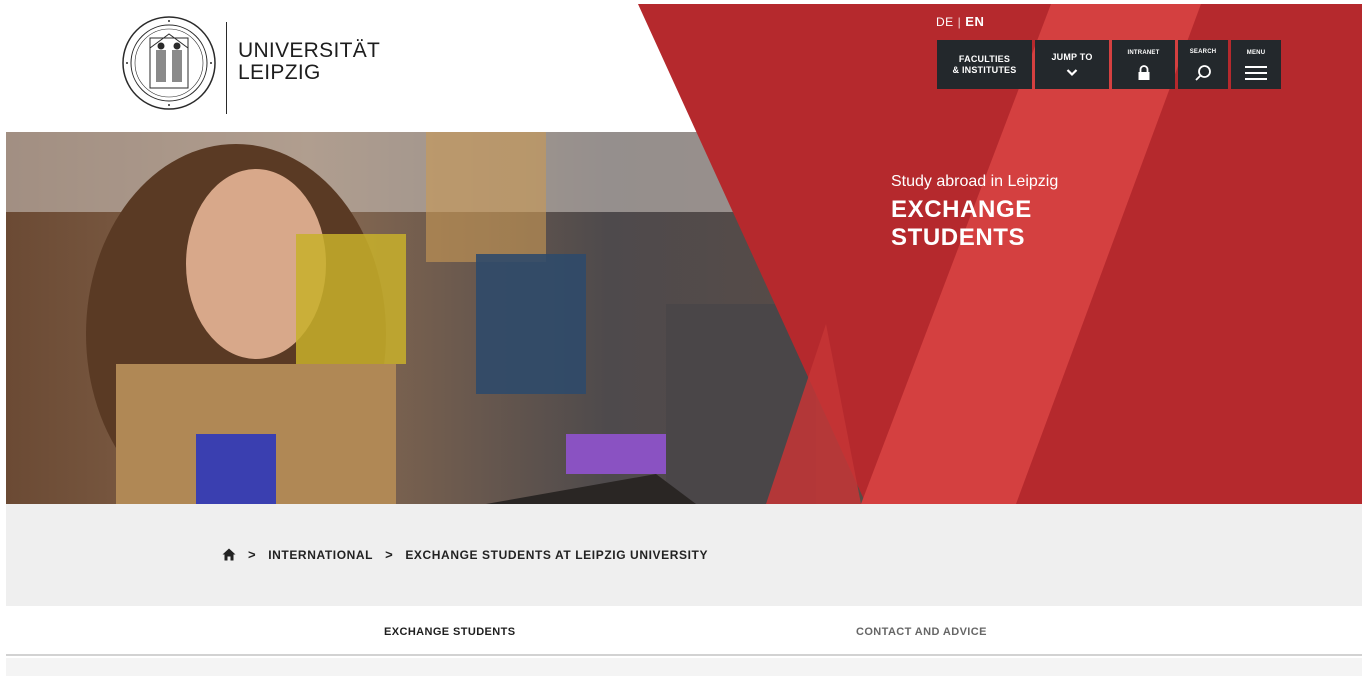 This screenshot has height=676, width=1362. What do you see at coordinates (975, 181) in the screenshot?
I see `hero-subtitle: Study abroad in Leipzig` at bounding box center [975, 181].